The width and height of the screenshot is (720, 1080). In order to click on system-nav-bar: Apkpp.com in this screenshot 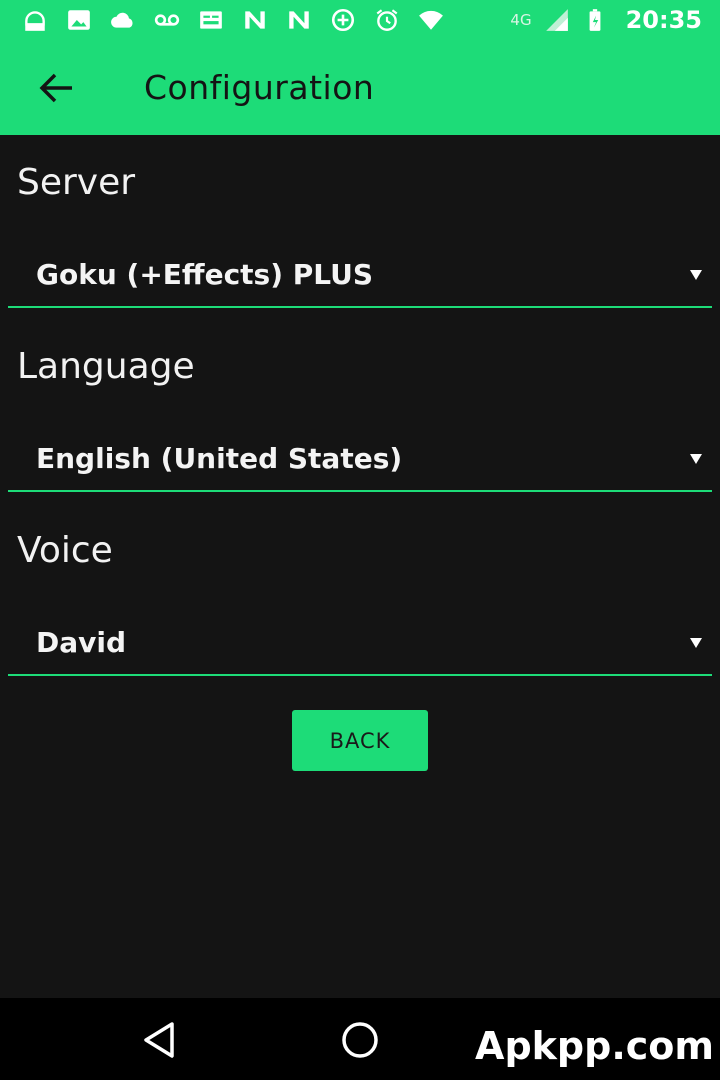, I will do `click(360, 1039)`.